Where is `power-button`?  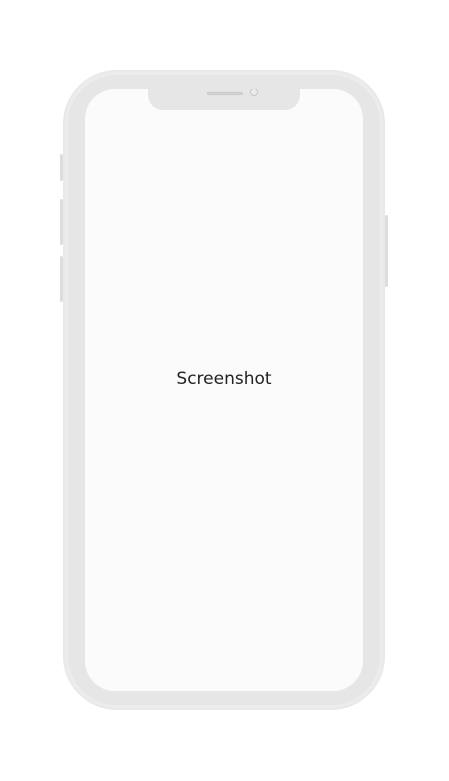 power-button is located at coordinates (386, 251).